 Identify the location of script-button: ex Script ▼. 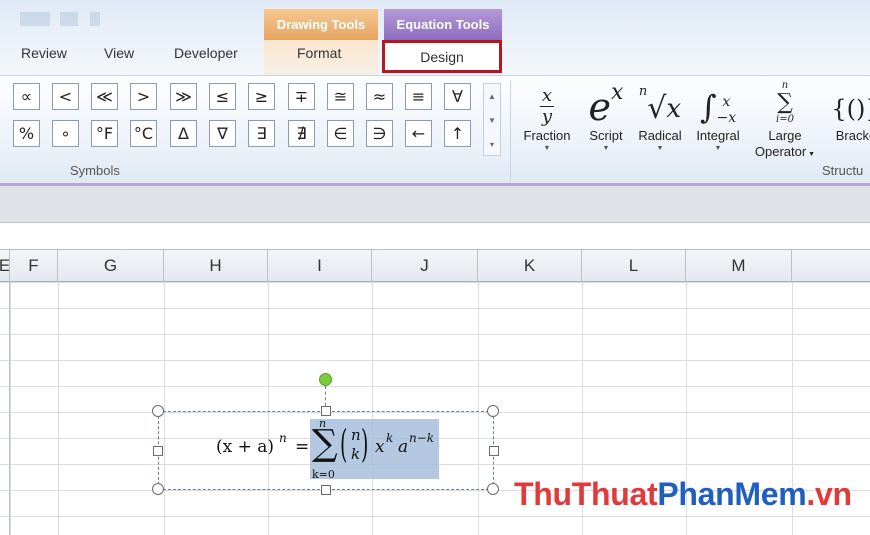
(606, 121).